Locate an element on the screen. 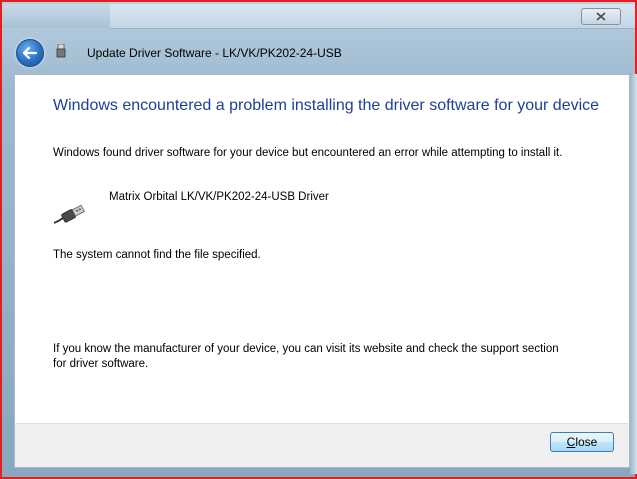 Image resolution: width=637 pixels, height=479 pixels. close-button-label: lose is located at coordinates (586, 442).